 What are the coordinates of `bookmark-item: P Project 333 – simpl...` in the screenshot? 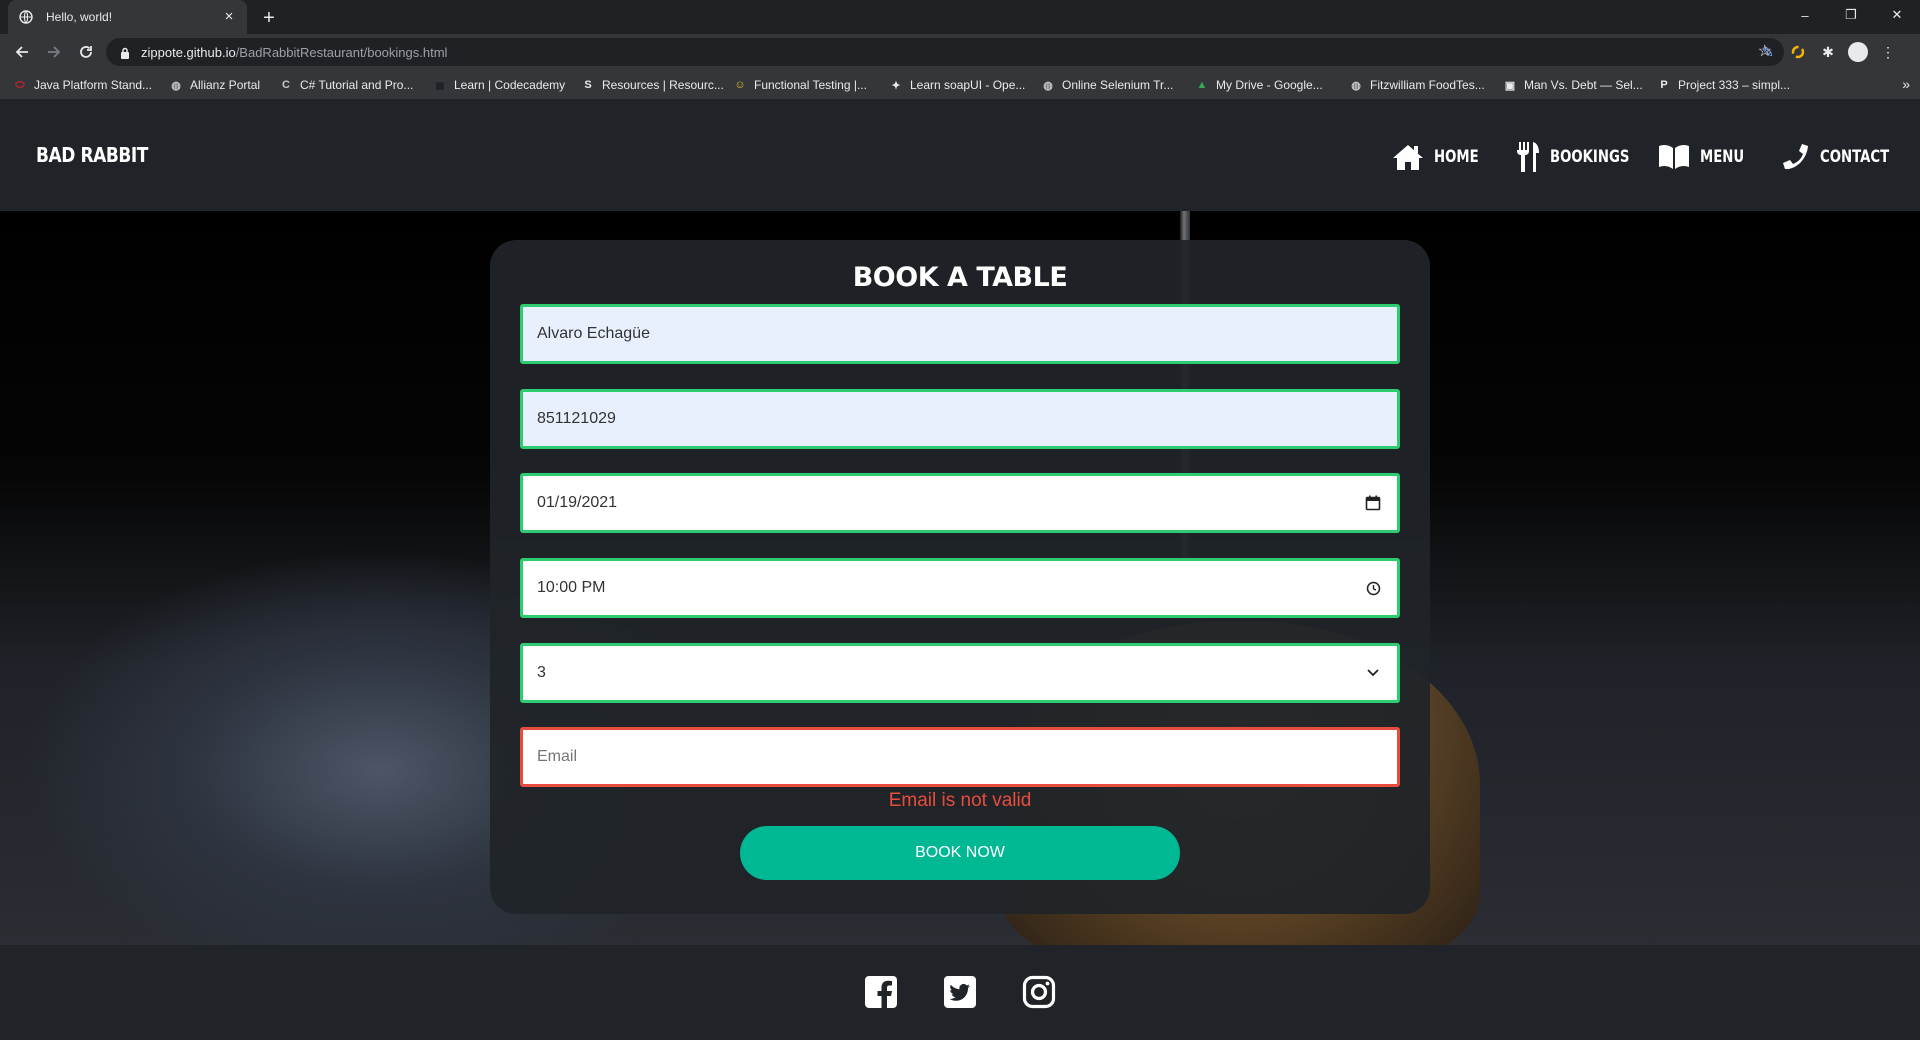 It's located at (1723, 85).